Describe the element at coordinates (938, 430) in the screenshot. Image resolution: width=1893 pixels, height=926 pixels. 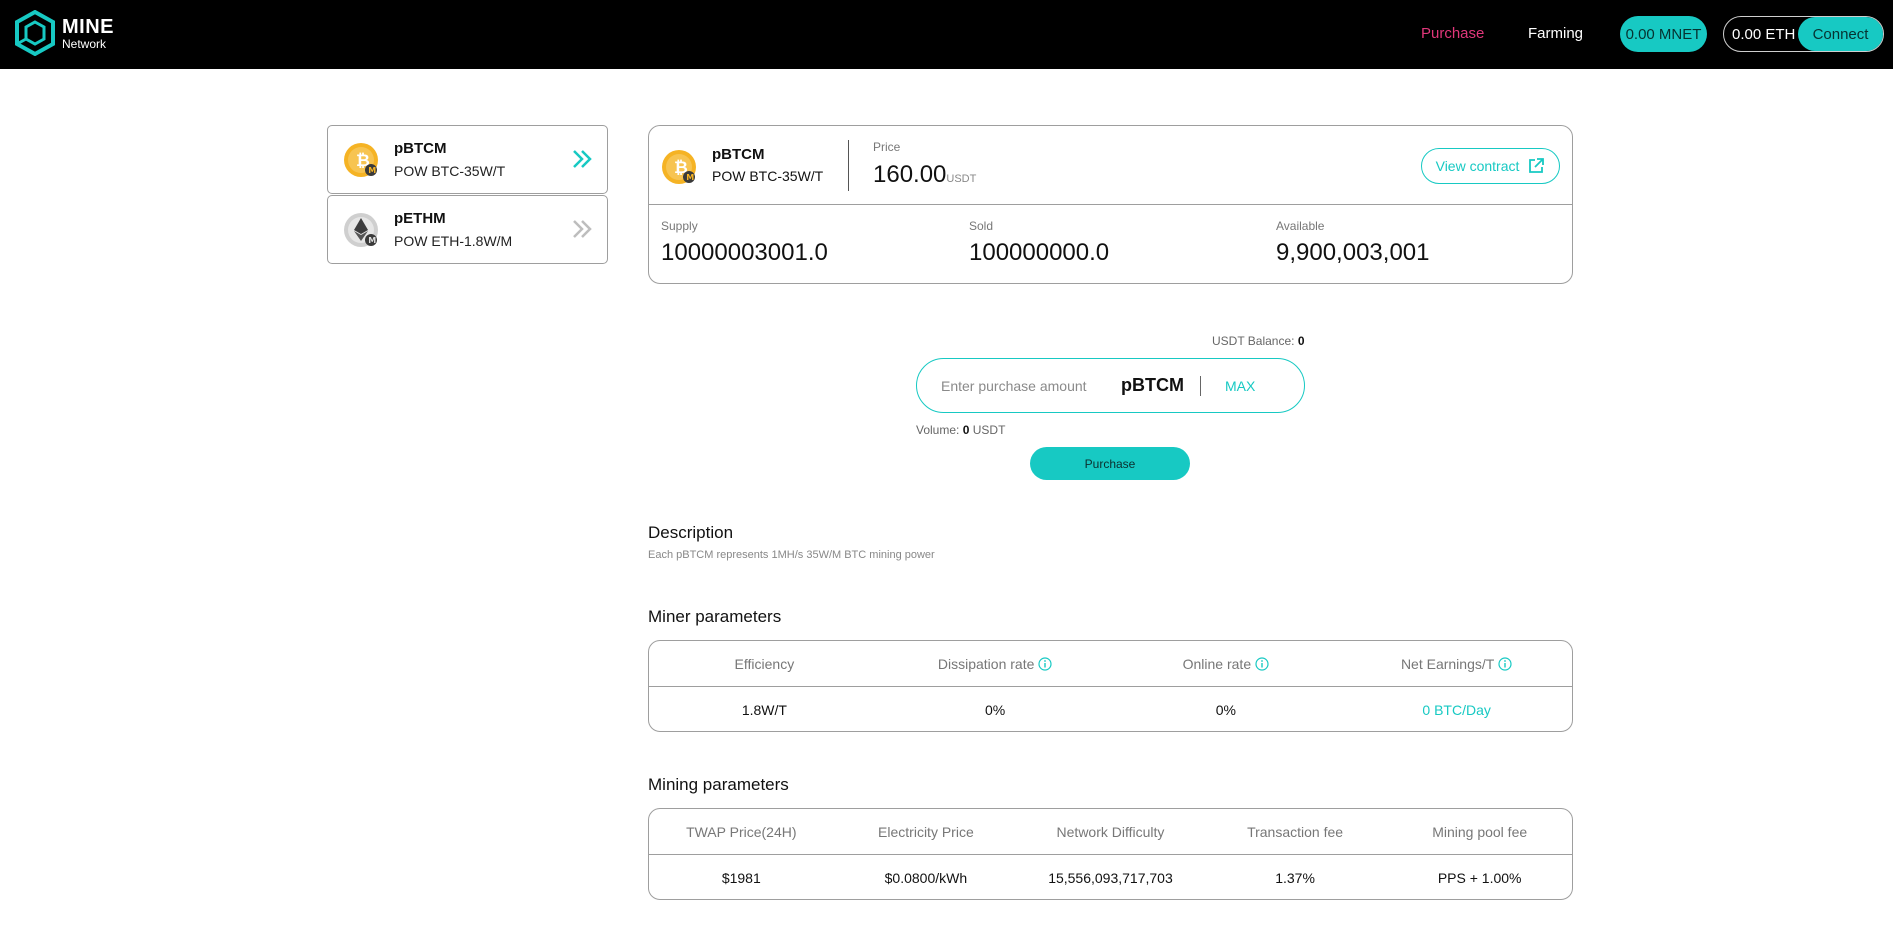
I see `volume-label: Volume:` at that location.